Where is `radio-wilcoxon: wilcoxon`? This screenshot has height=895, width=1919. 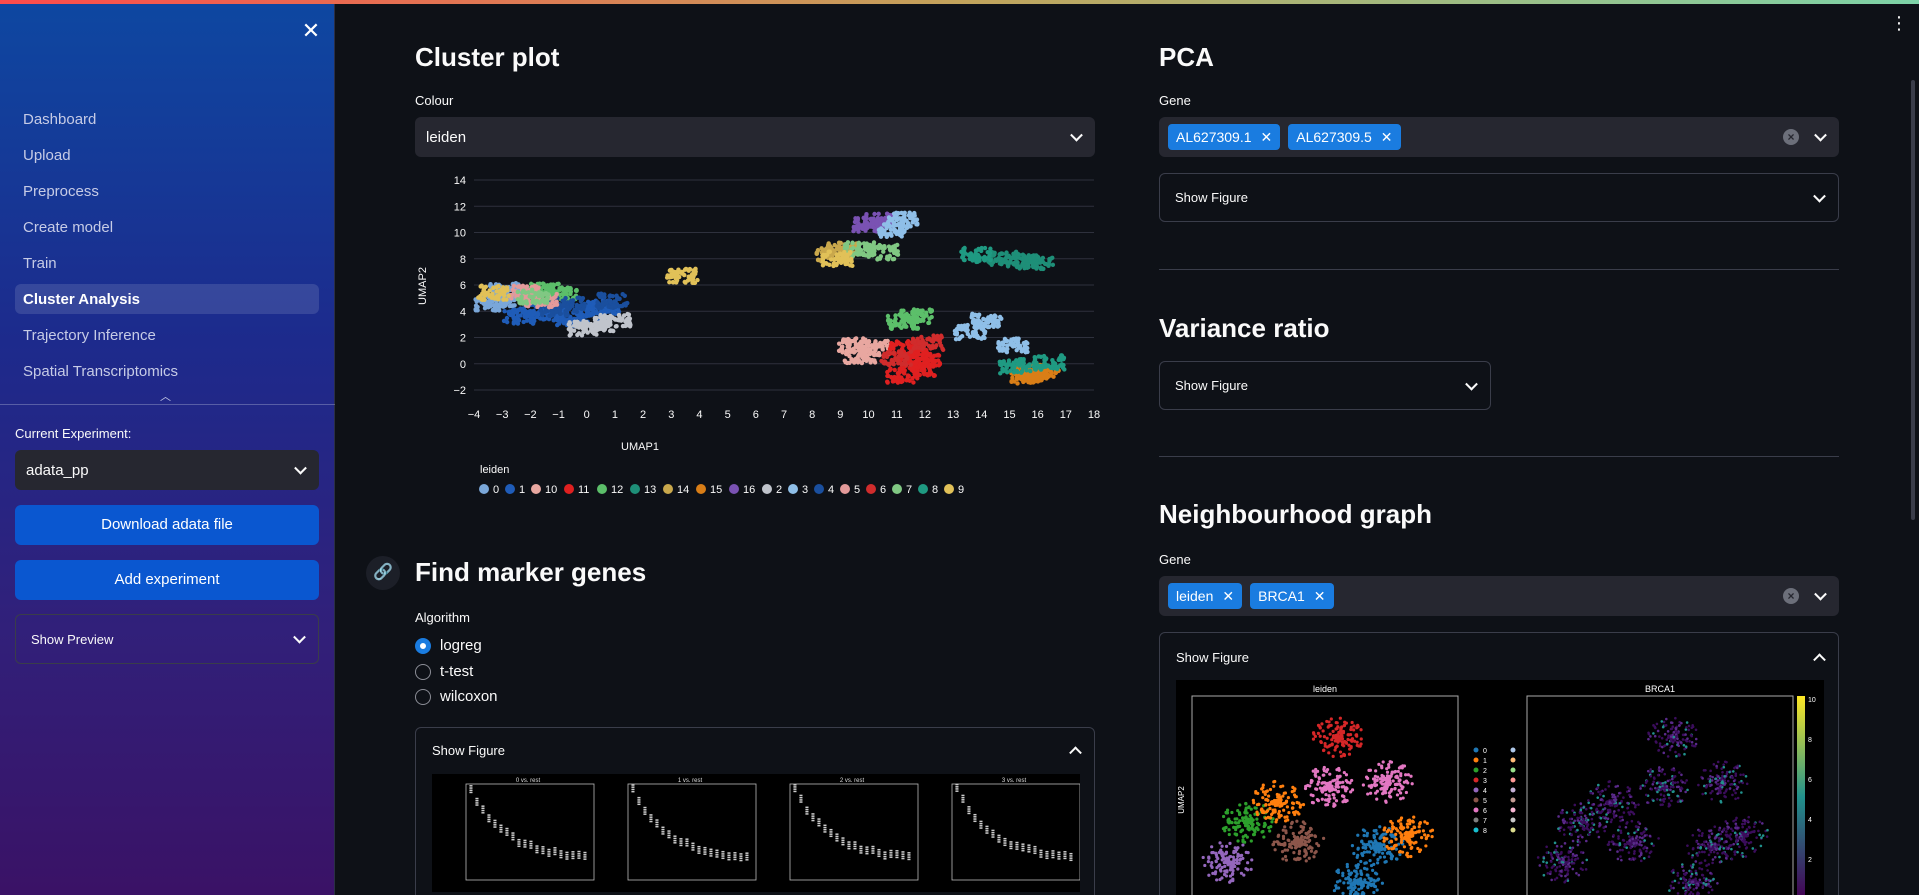 radio-wilcoxon: wilcoxon is located at coordinates (456, 696).